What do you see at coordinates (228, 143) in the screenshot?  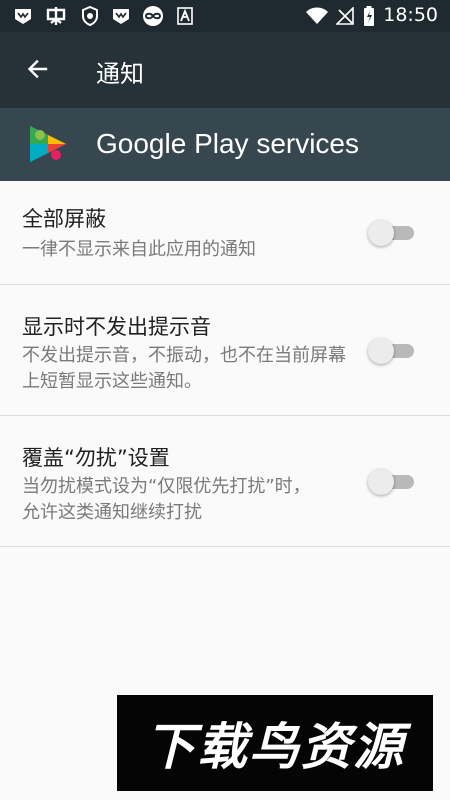 I see `app-name: Google Play services` at bounding box center [228, 143].